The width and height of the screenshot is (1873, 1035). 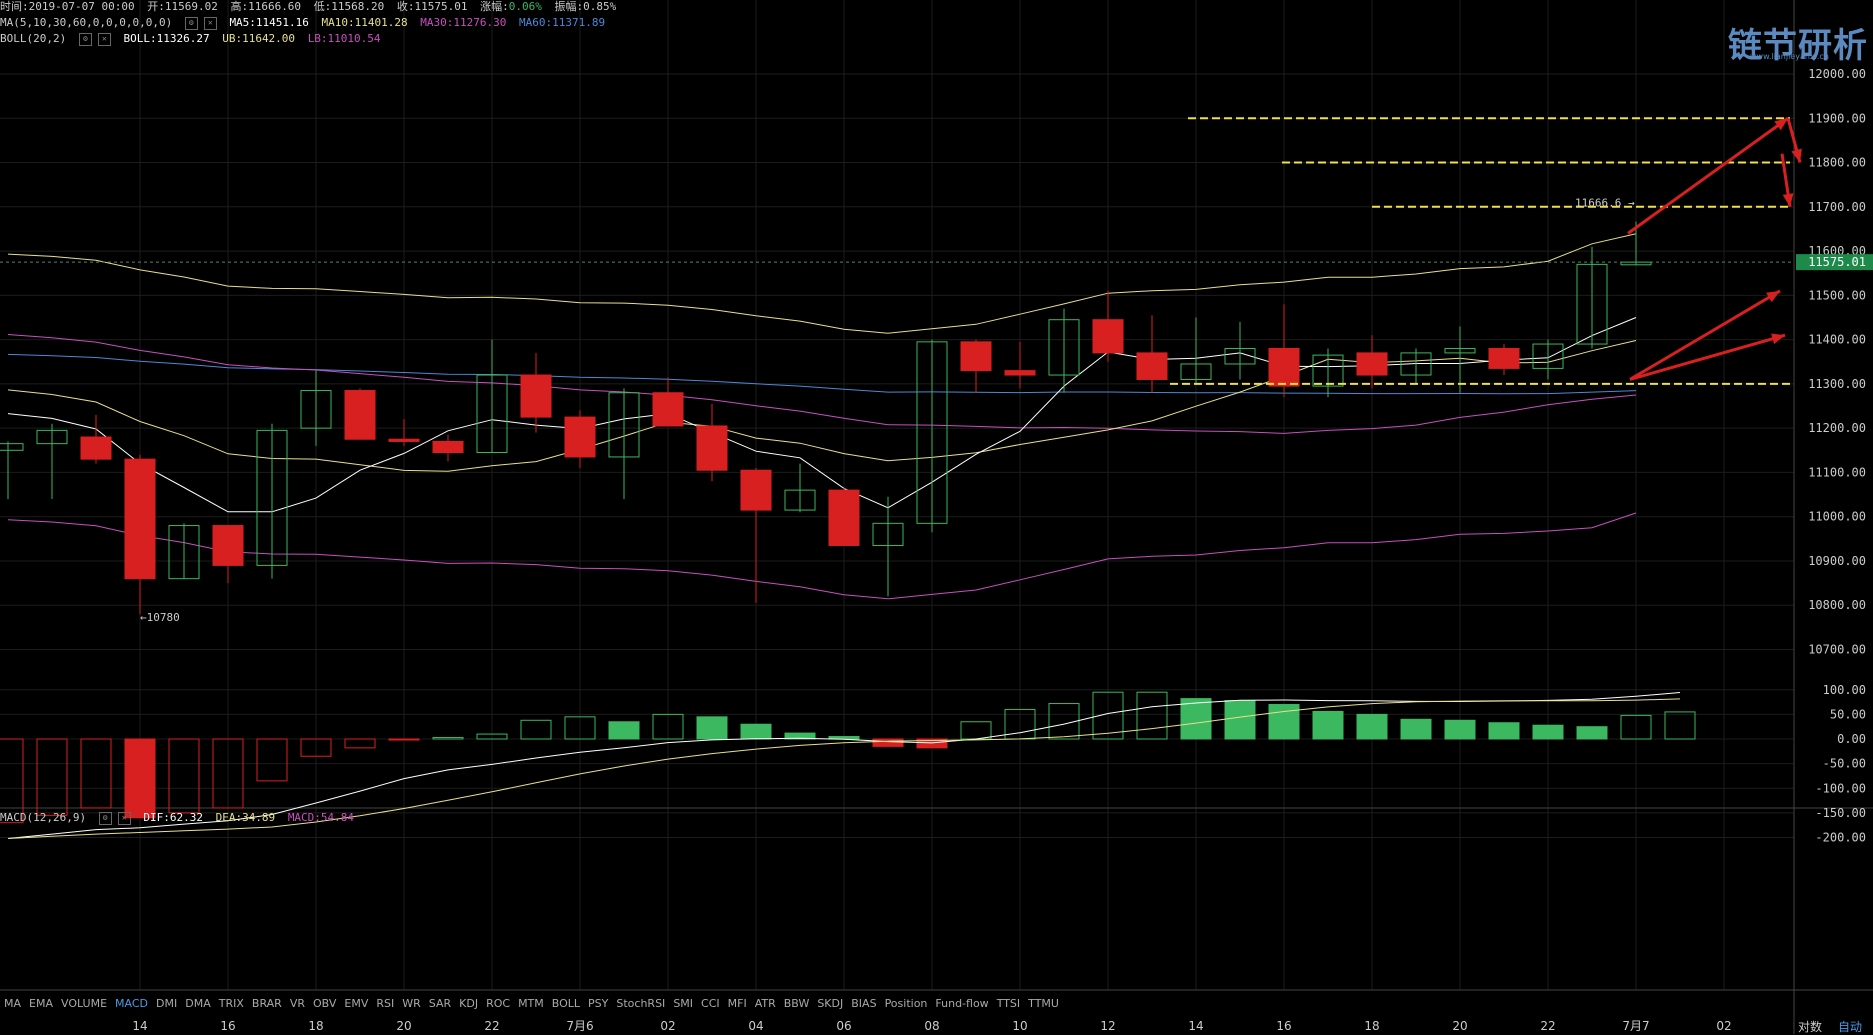 What do you see at coordinates (1837, 163) in the screenshot?
I see `price-axis-label: 11800.00` at bounding box center [1837, 163].